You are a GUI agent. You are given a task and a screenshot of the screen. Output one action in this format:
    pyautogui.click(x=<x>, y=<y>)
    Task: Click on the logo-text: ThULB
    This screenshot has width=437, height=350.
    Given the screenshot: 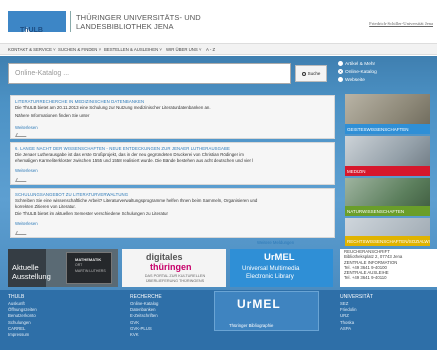 What is the action you would take?
    pyautogui.click(x=31, y=30)
    